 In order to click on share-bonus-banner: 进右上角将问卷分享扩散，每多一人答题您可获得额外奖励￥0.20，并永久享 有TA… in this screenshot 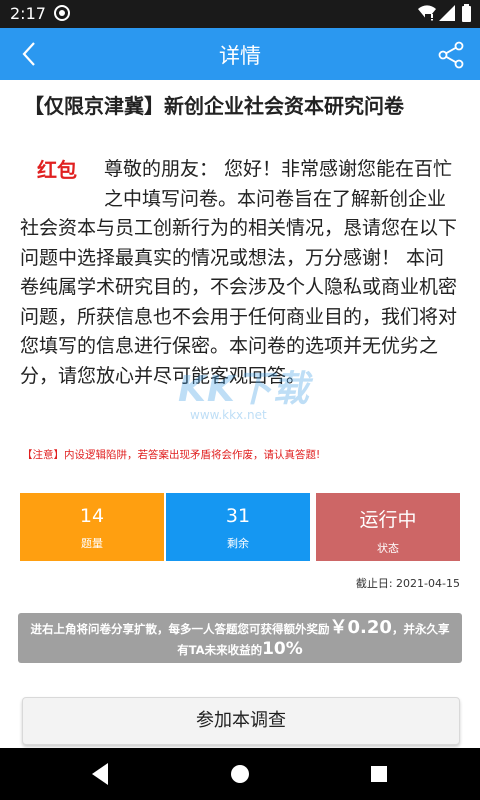, I will do `click(240, 638)`.